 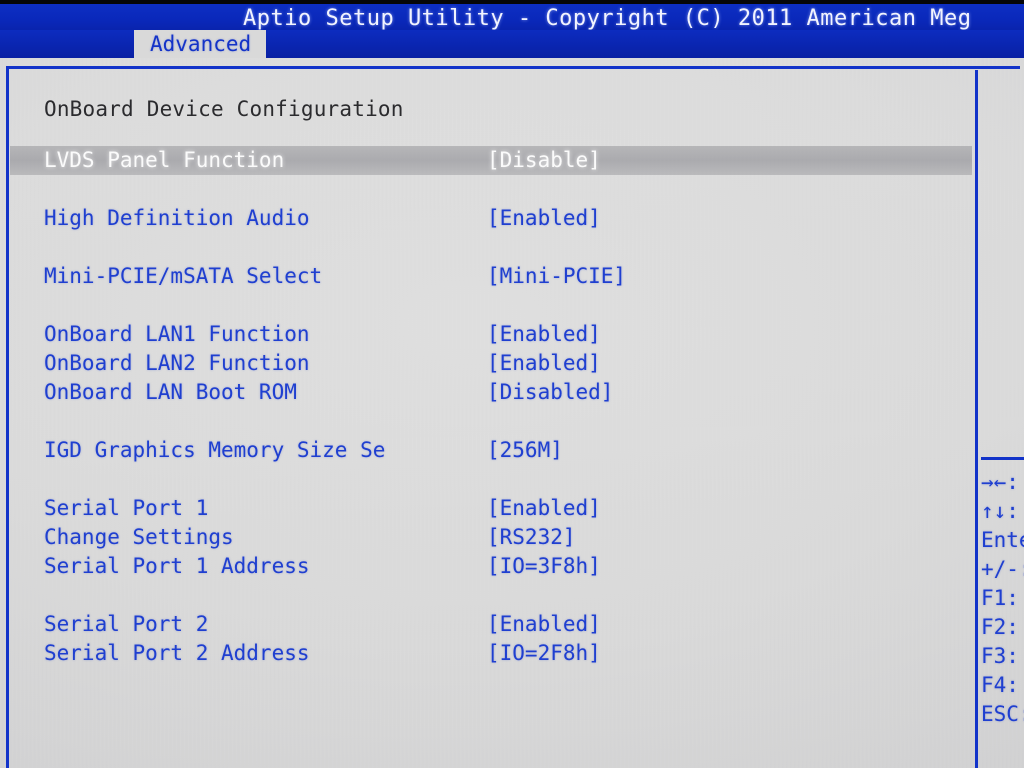 I want to click on pane-divider, so click(x=976, y=419).